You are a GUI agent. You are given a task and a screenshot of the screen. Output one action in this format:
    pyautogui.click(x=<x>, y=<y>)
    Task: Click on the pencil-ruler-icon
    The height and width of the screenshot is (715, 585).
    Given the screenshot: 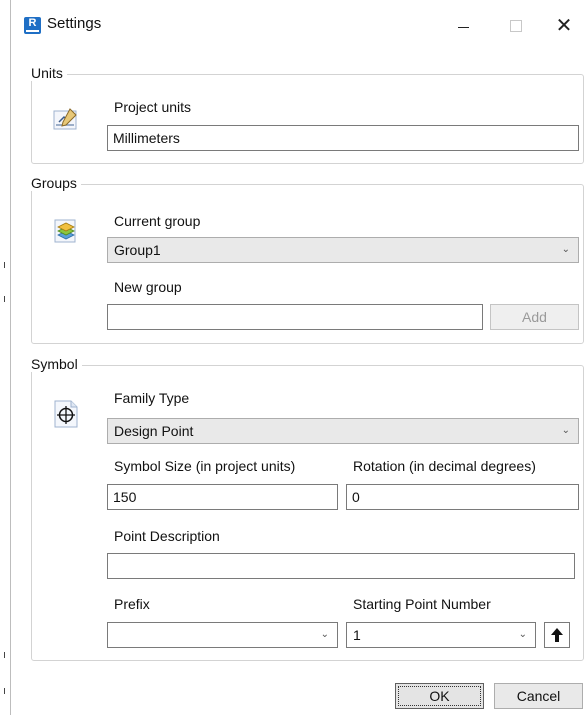 What is the action you would take?
    pyautogui.click(x=66, y=119)
    